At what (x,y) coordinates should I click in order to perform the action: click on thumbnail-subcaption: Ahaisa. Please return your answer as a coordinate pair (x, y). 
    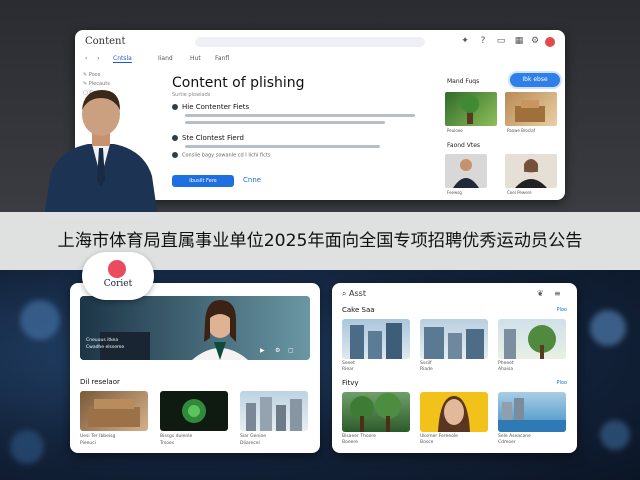
    Looking at the image, I should click on (506, 369).